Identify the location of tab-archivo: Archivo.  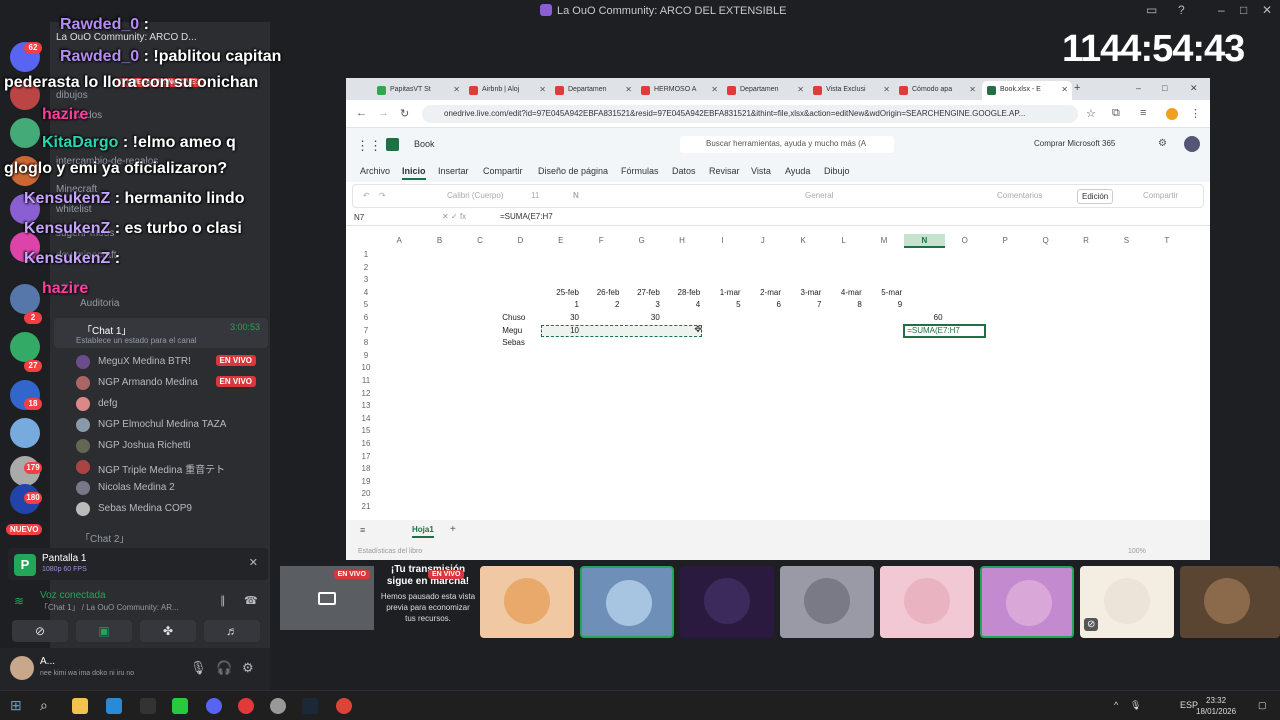
(375, 171).